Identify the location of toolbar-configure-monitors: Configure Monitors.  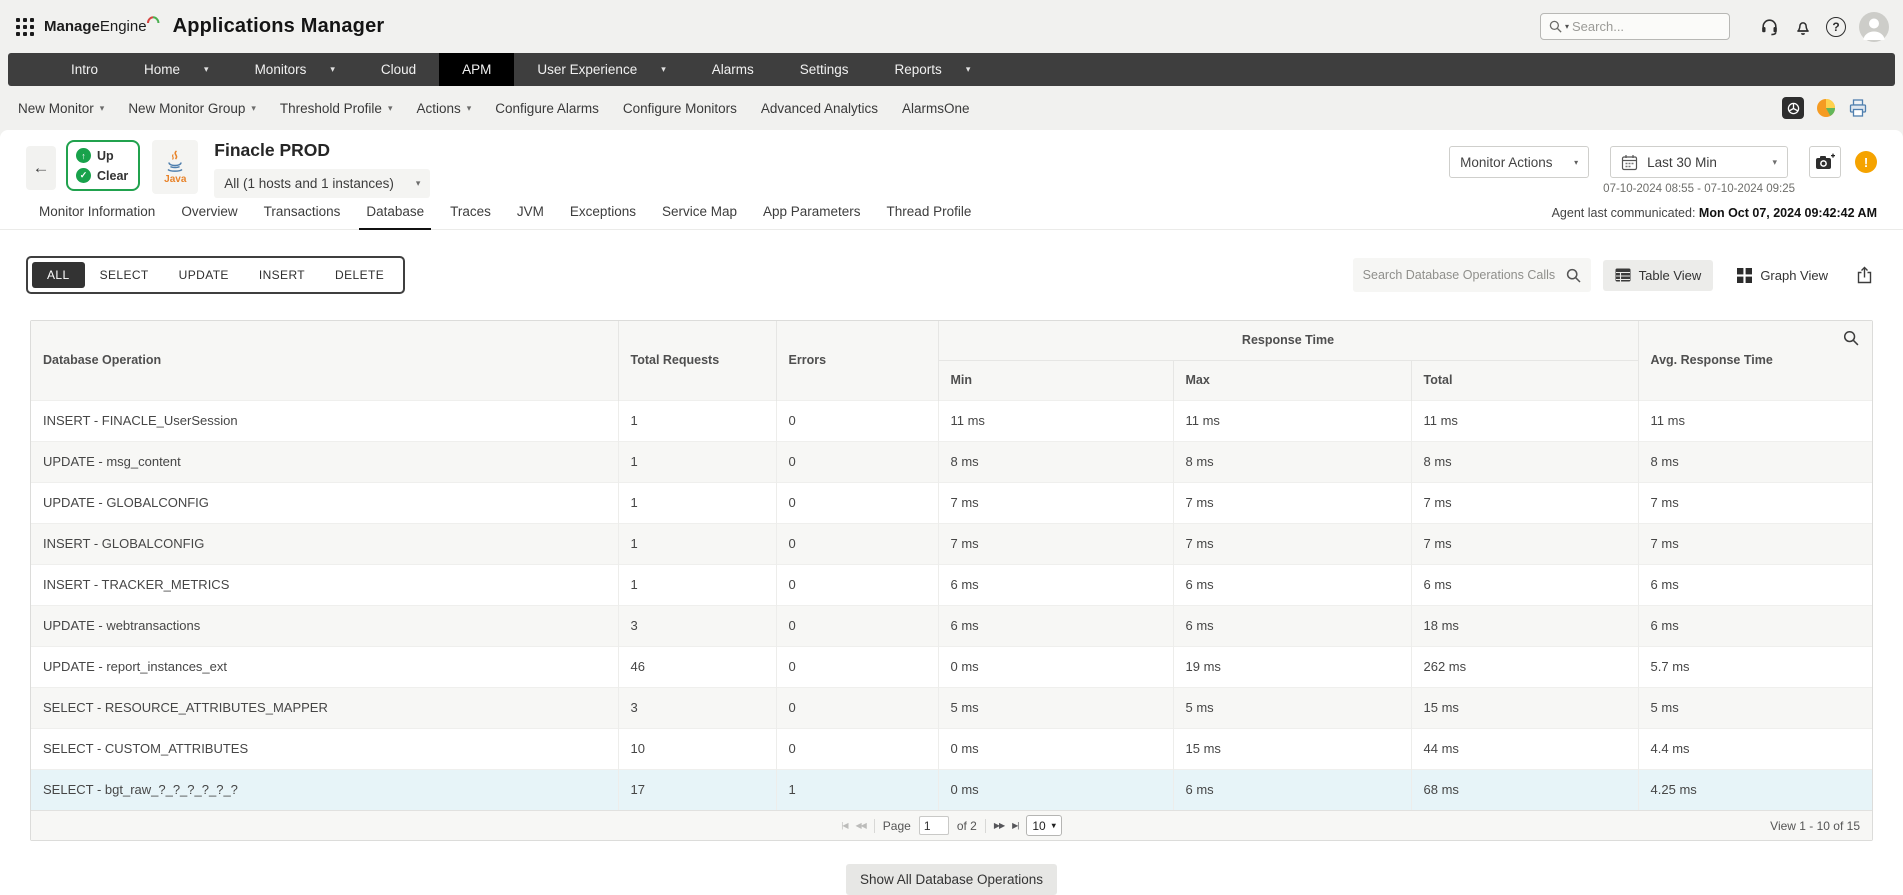
(680, 108).